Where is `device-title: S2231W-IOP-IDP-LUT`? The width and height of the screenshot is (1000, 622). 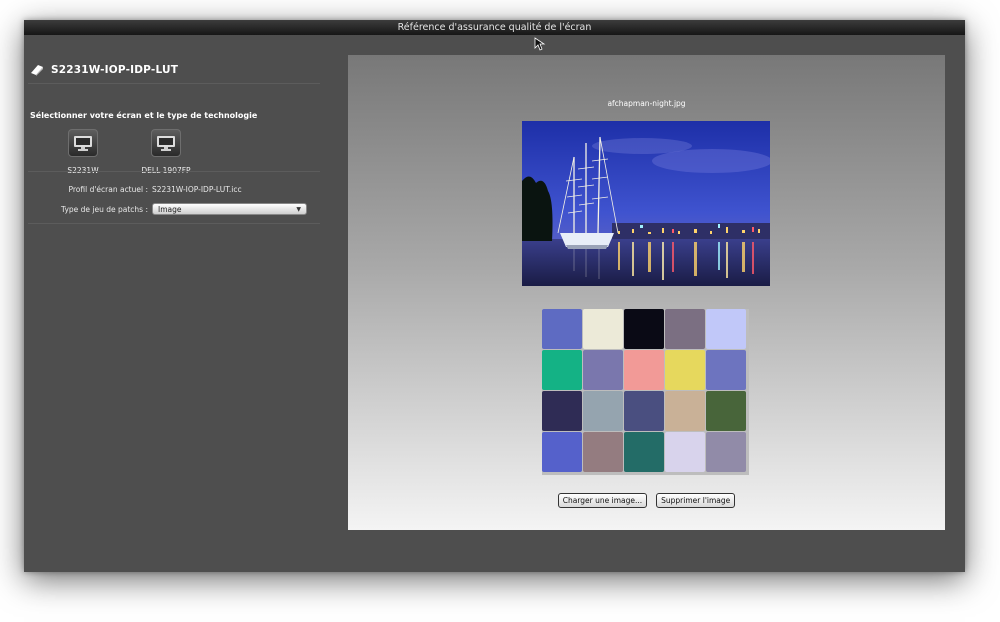 device-title: S2231W-IOP-IDP-LUT is located at coordinates (104, 70).